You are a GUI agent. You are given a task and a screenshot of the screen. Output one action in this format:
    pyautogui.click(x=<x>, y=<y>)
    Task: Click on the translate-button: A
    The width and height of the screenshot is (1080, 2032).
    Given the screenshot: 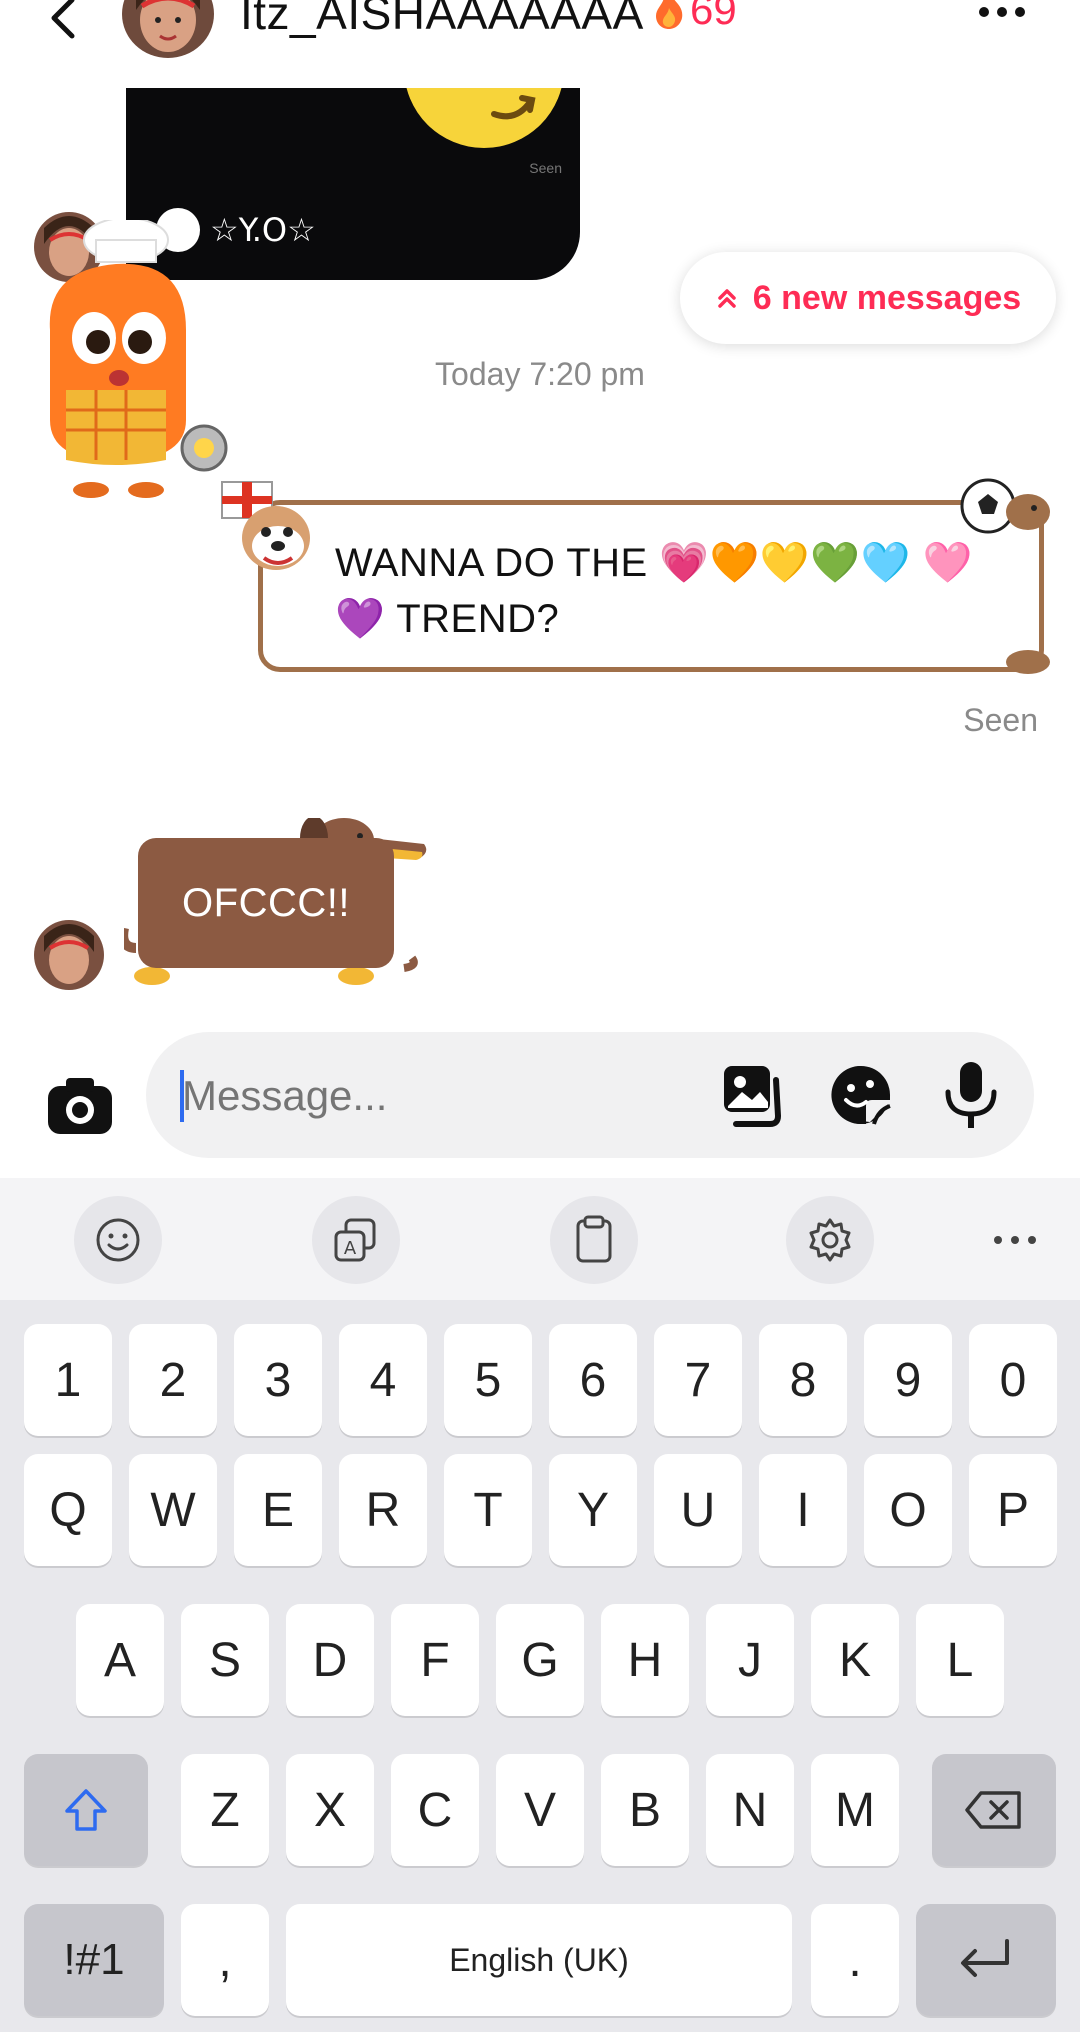 What is the action you would take?
    pyautogui.click(x=356, y=1240)
    